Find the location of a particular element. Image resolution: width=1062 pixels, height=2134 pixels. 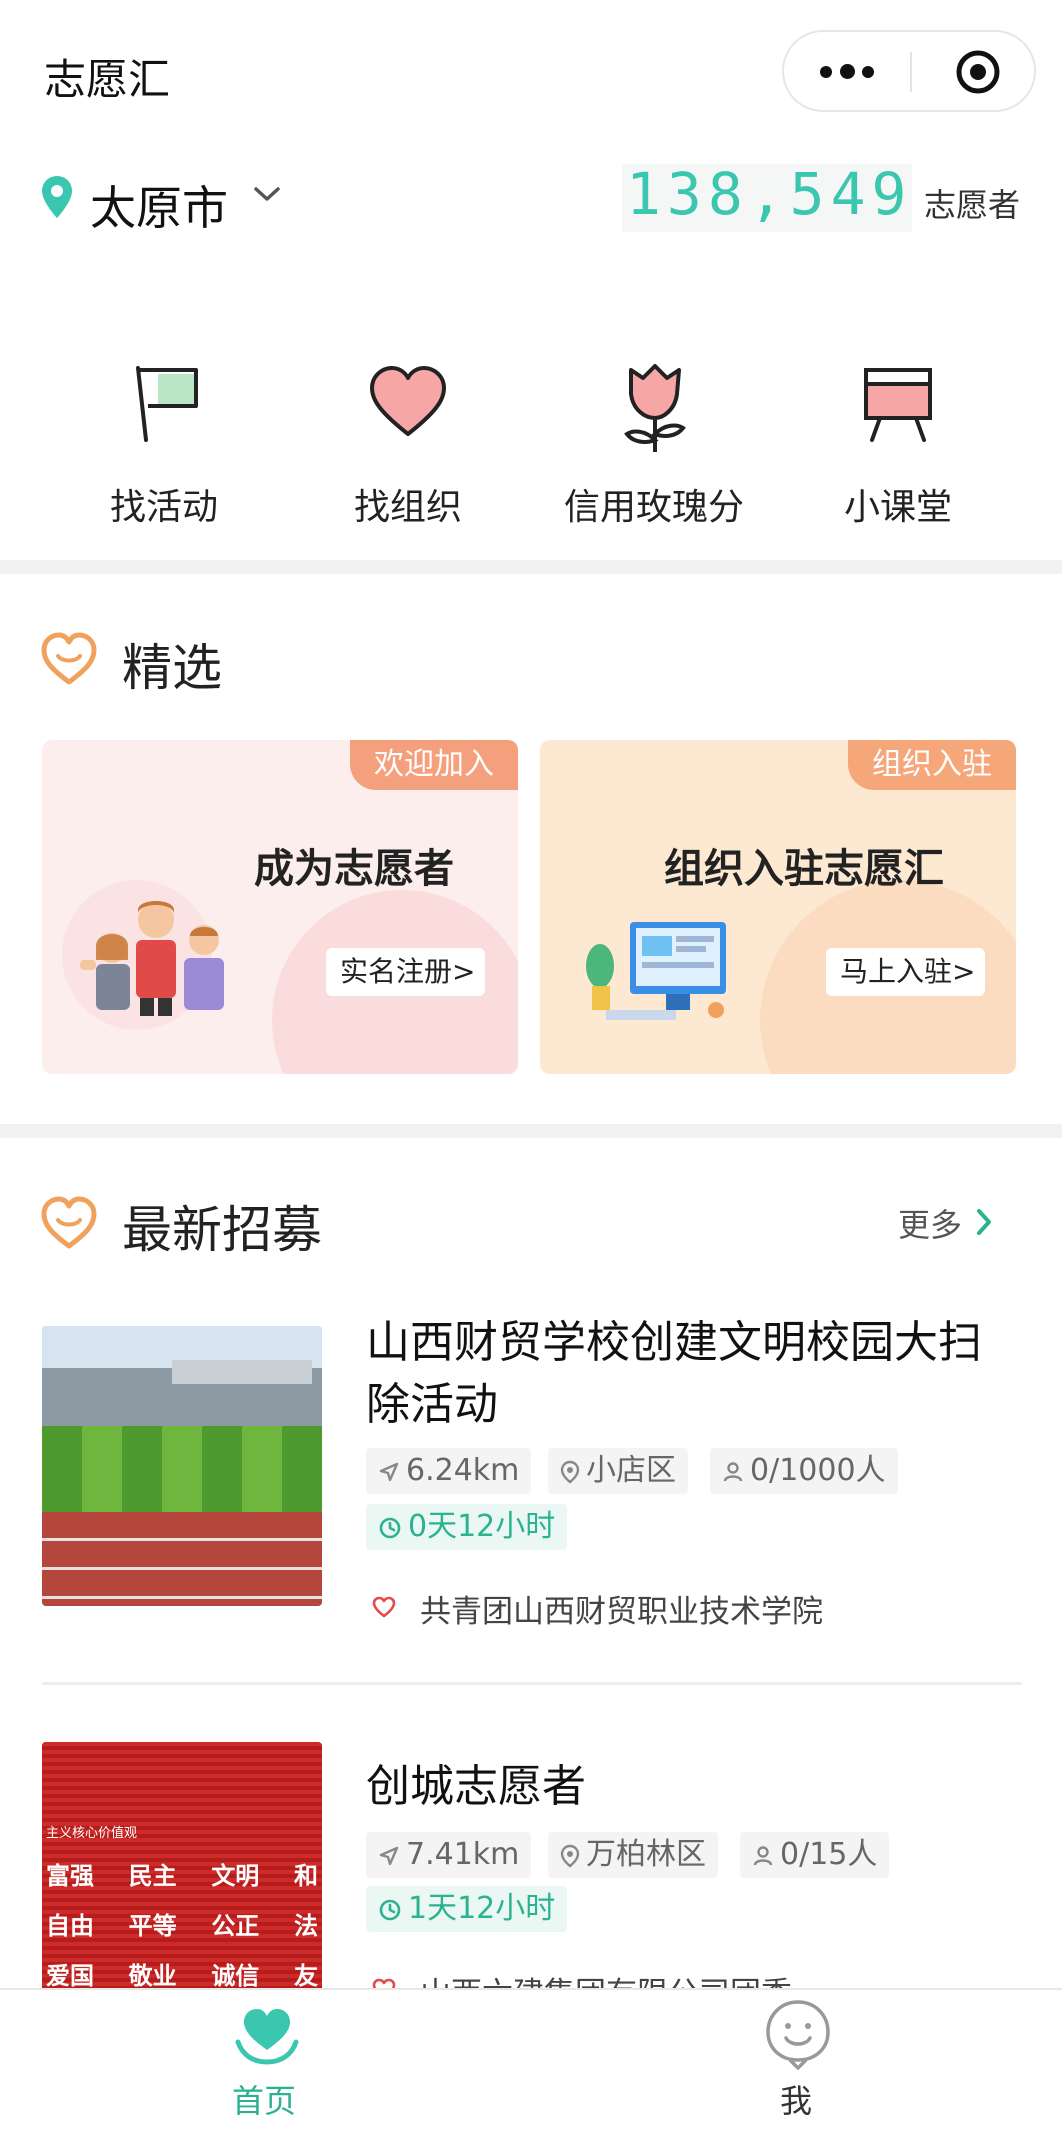

quota-chip: 0/1000人 is located at coordinates (804, 1471).